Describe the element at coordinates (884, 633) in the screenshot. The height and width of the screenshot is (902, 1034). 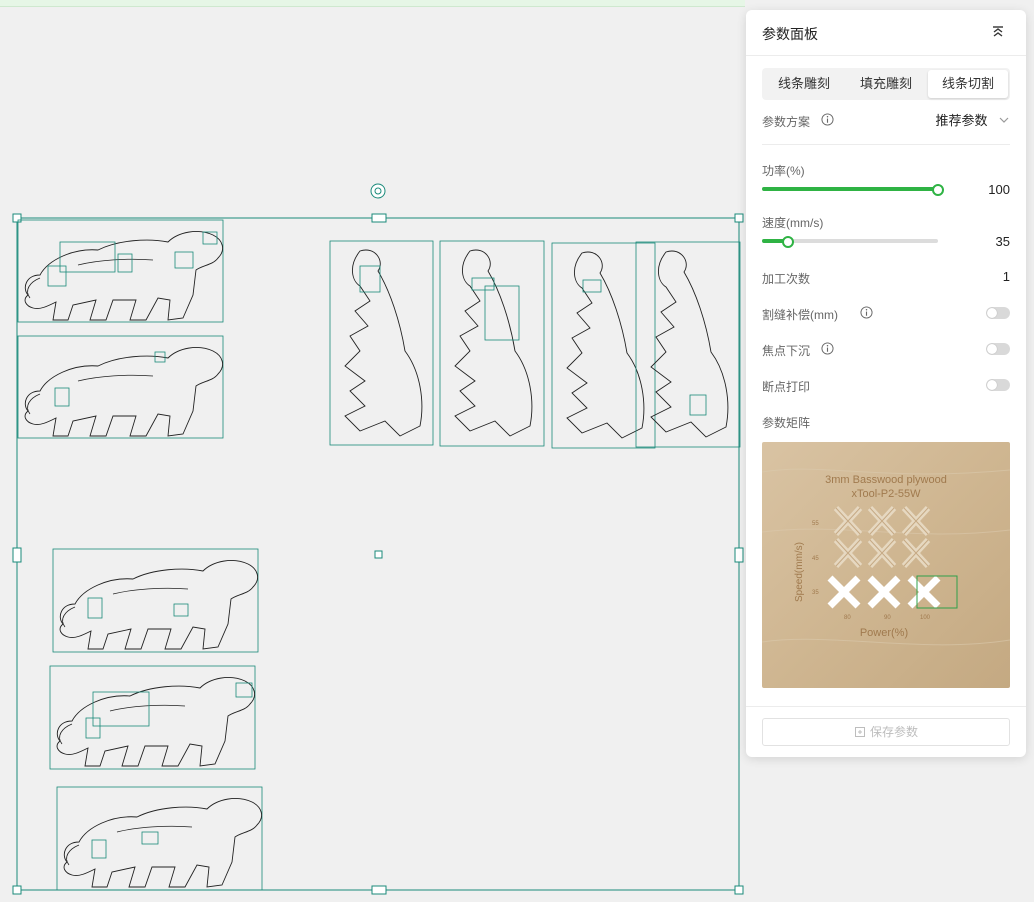
I see `matrix-x-axis: Power(%)` at that location.